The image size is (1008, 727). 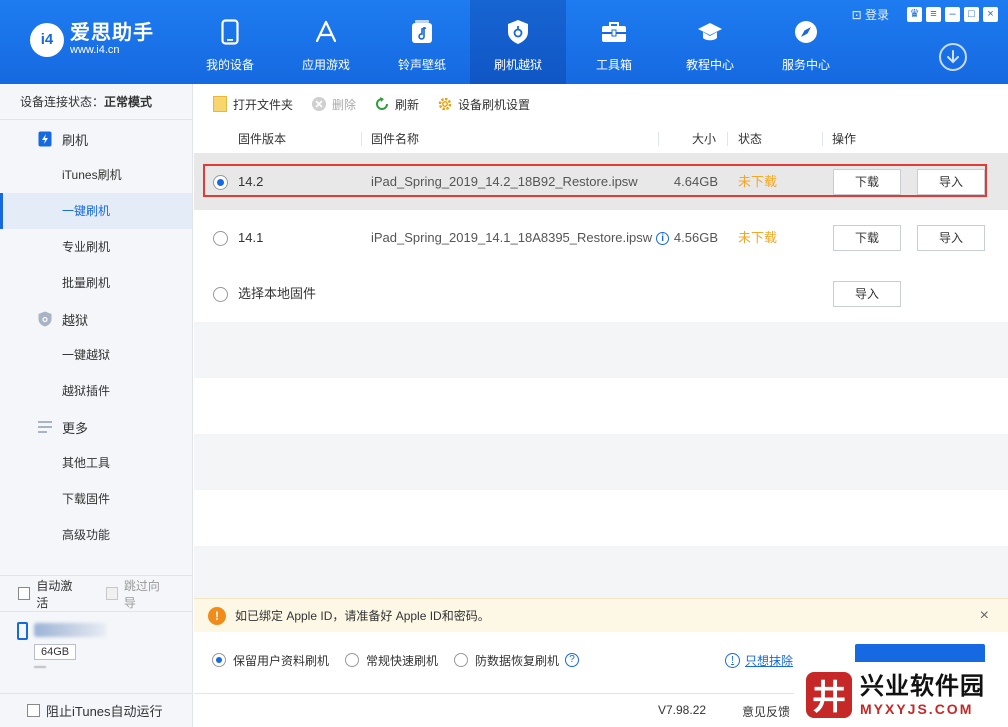 I want to click on sidebar-item-batch-flash: 批量刷机, so click(x=96, y=283).